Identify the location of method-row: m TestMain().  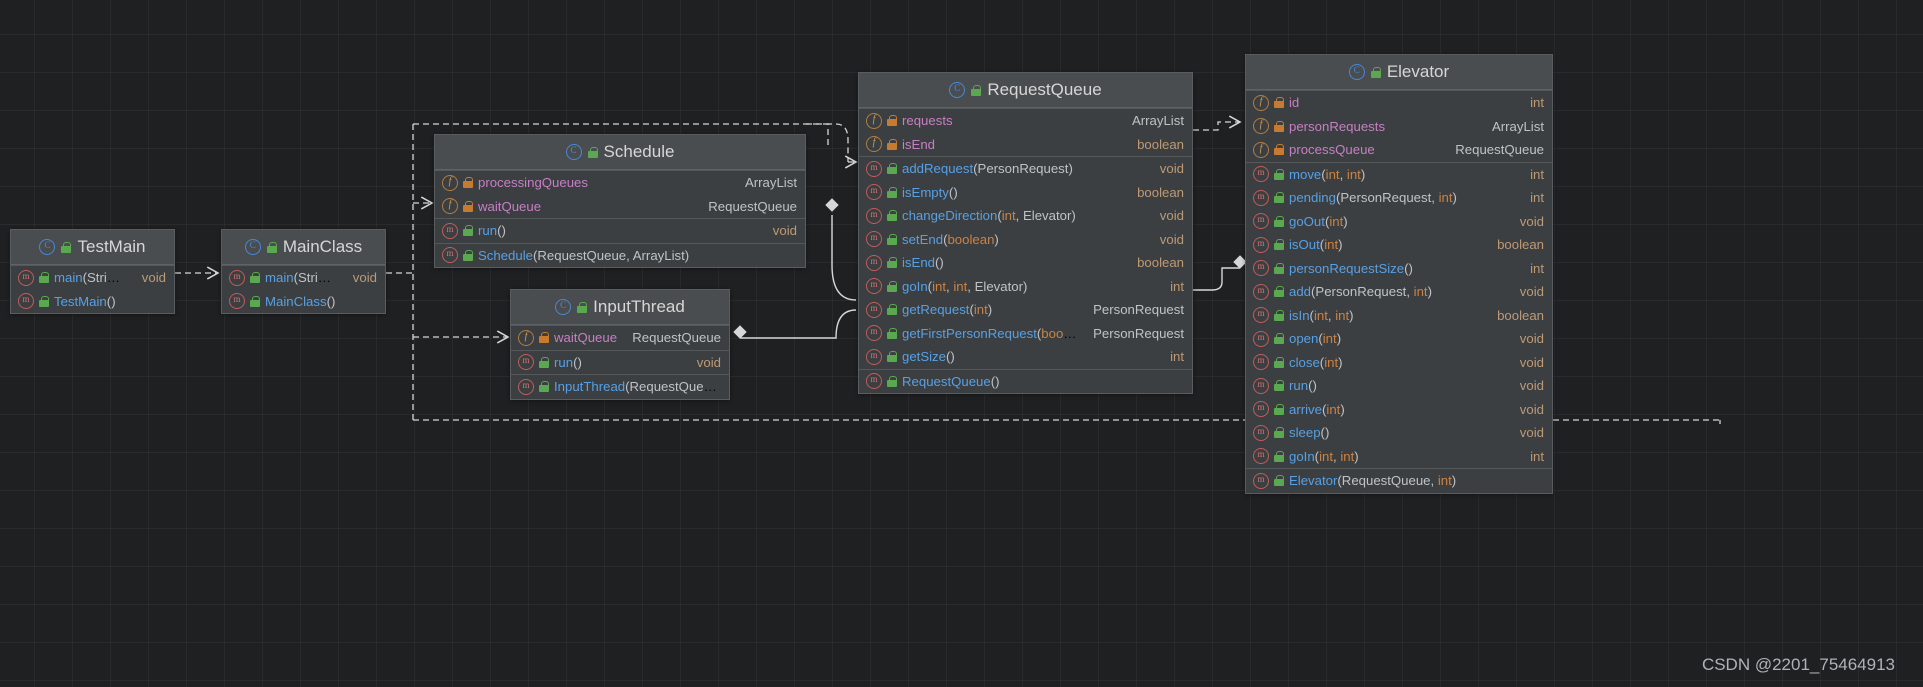
(92, 302).